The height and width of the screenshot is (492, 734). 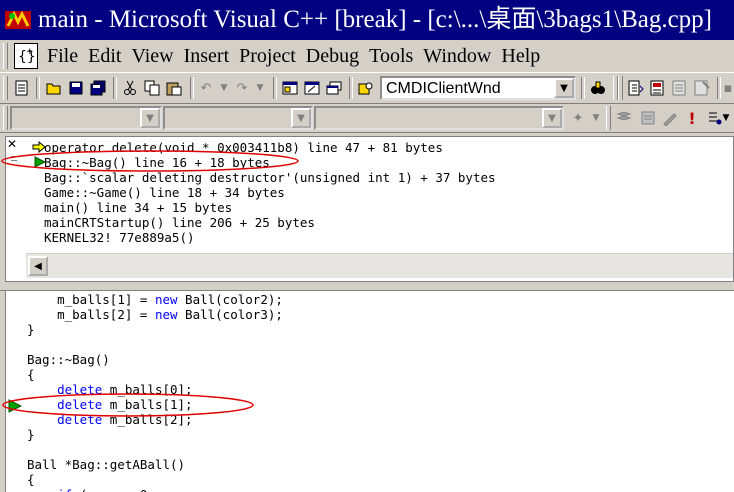 I want to click on code-line: Bag::~Bag(), so click(x=155, y=359).